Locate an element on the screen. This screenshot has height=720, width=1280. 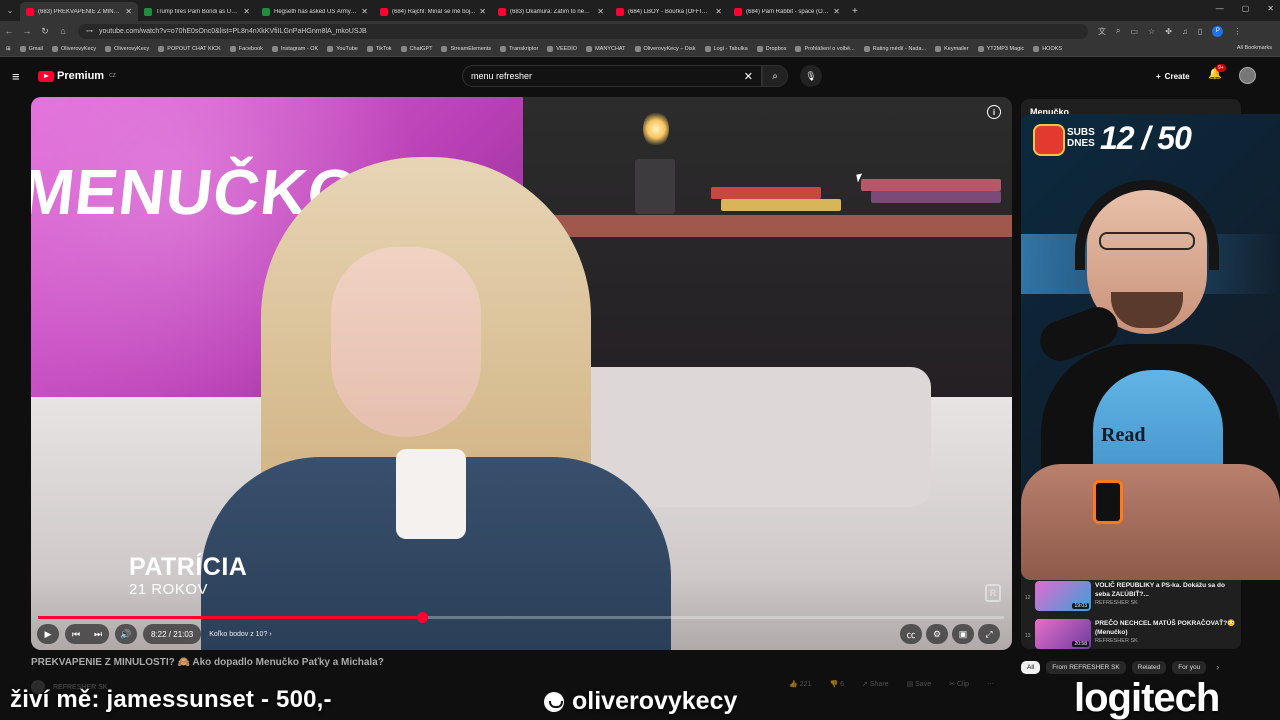
clear-search-icon: ✕ is located at coordinates (748, 76).